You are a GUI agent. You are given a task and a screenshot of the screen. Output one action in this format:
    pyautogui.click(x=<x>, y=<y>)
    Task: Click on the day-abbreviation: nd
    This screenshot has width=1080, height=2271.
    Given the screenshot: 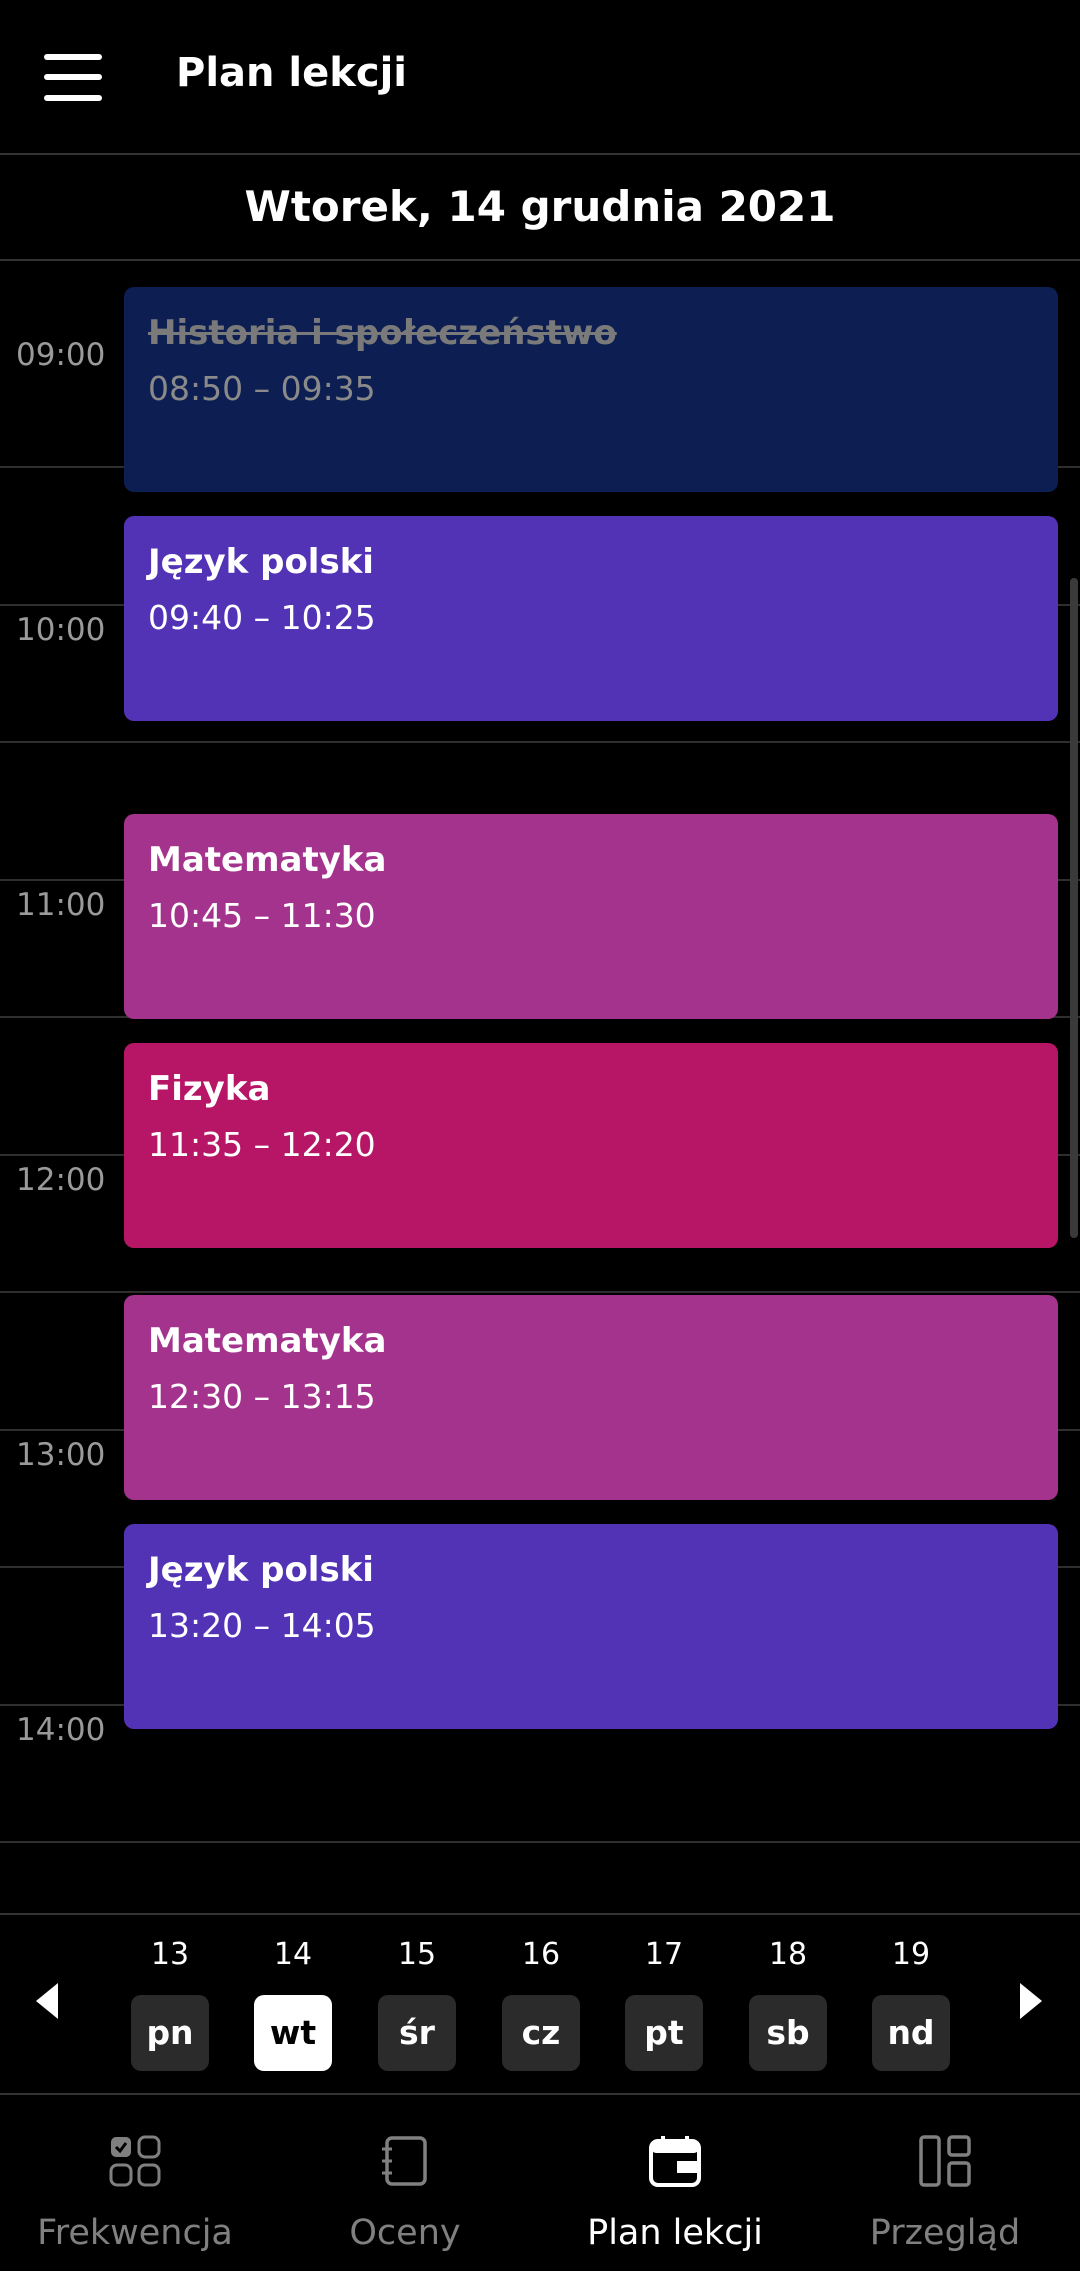 What is the action you would take?
    pyautogui.click(x=911, y=2033)
    